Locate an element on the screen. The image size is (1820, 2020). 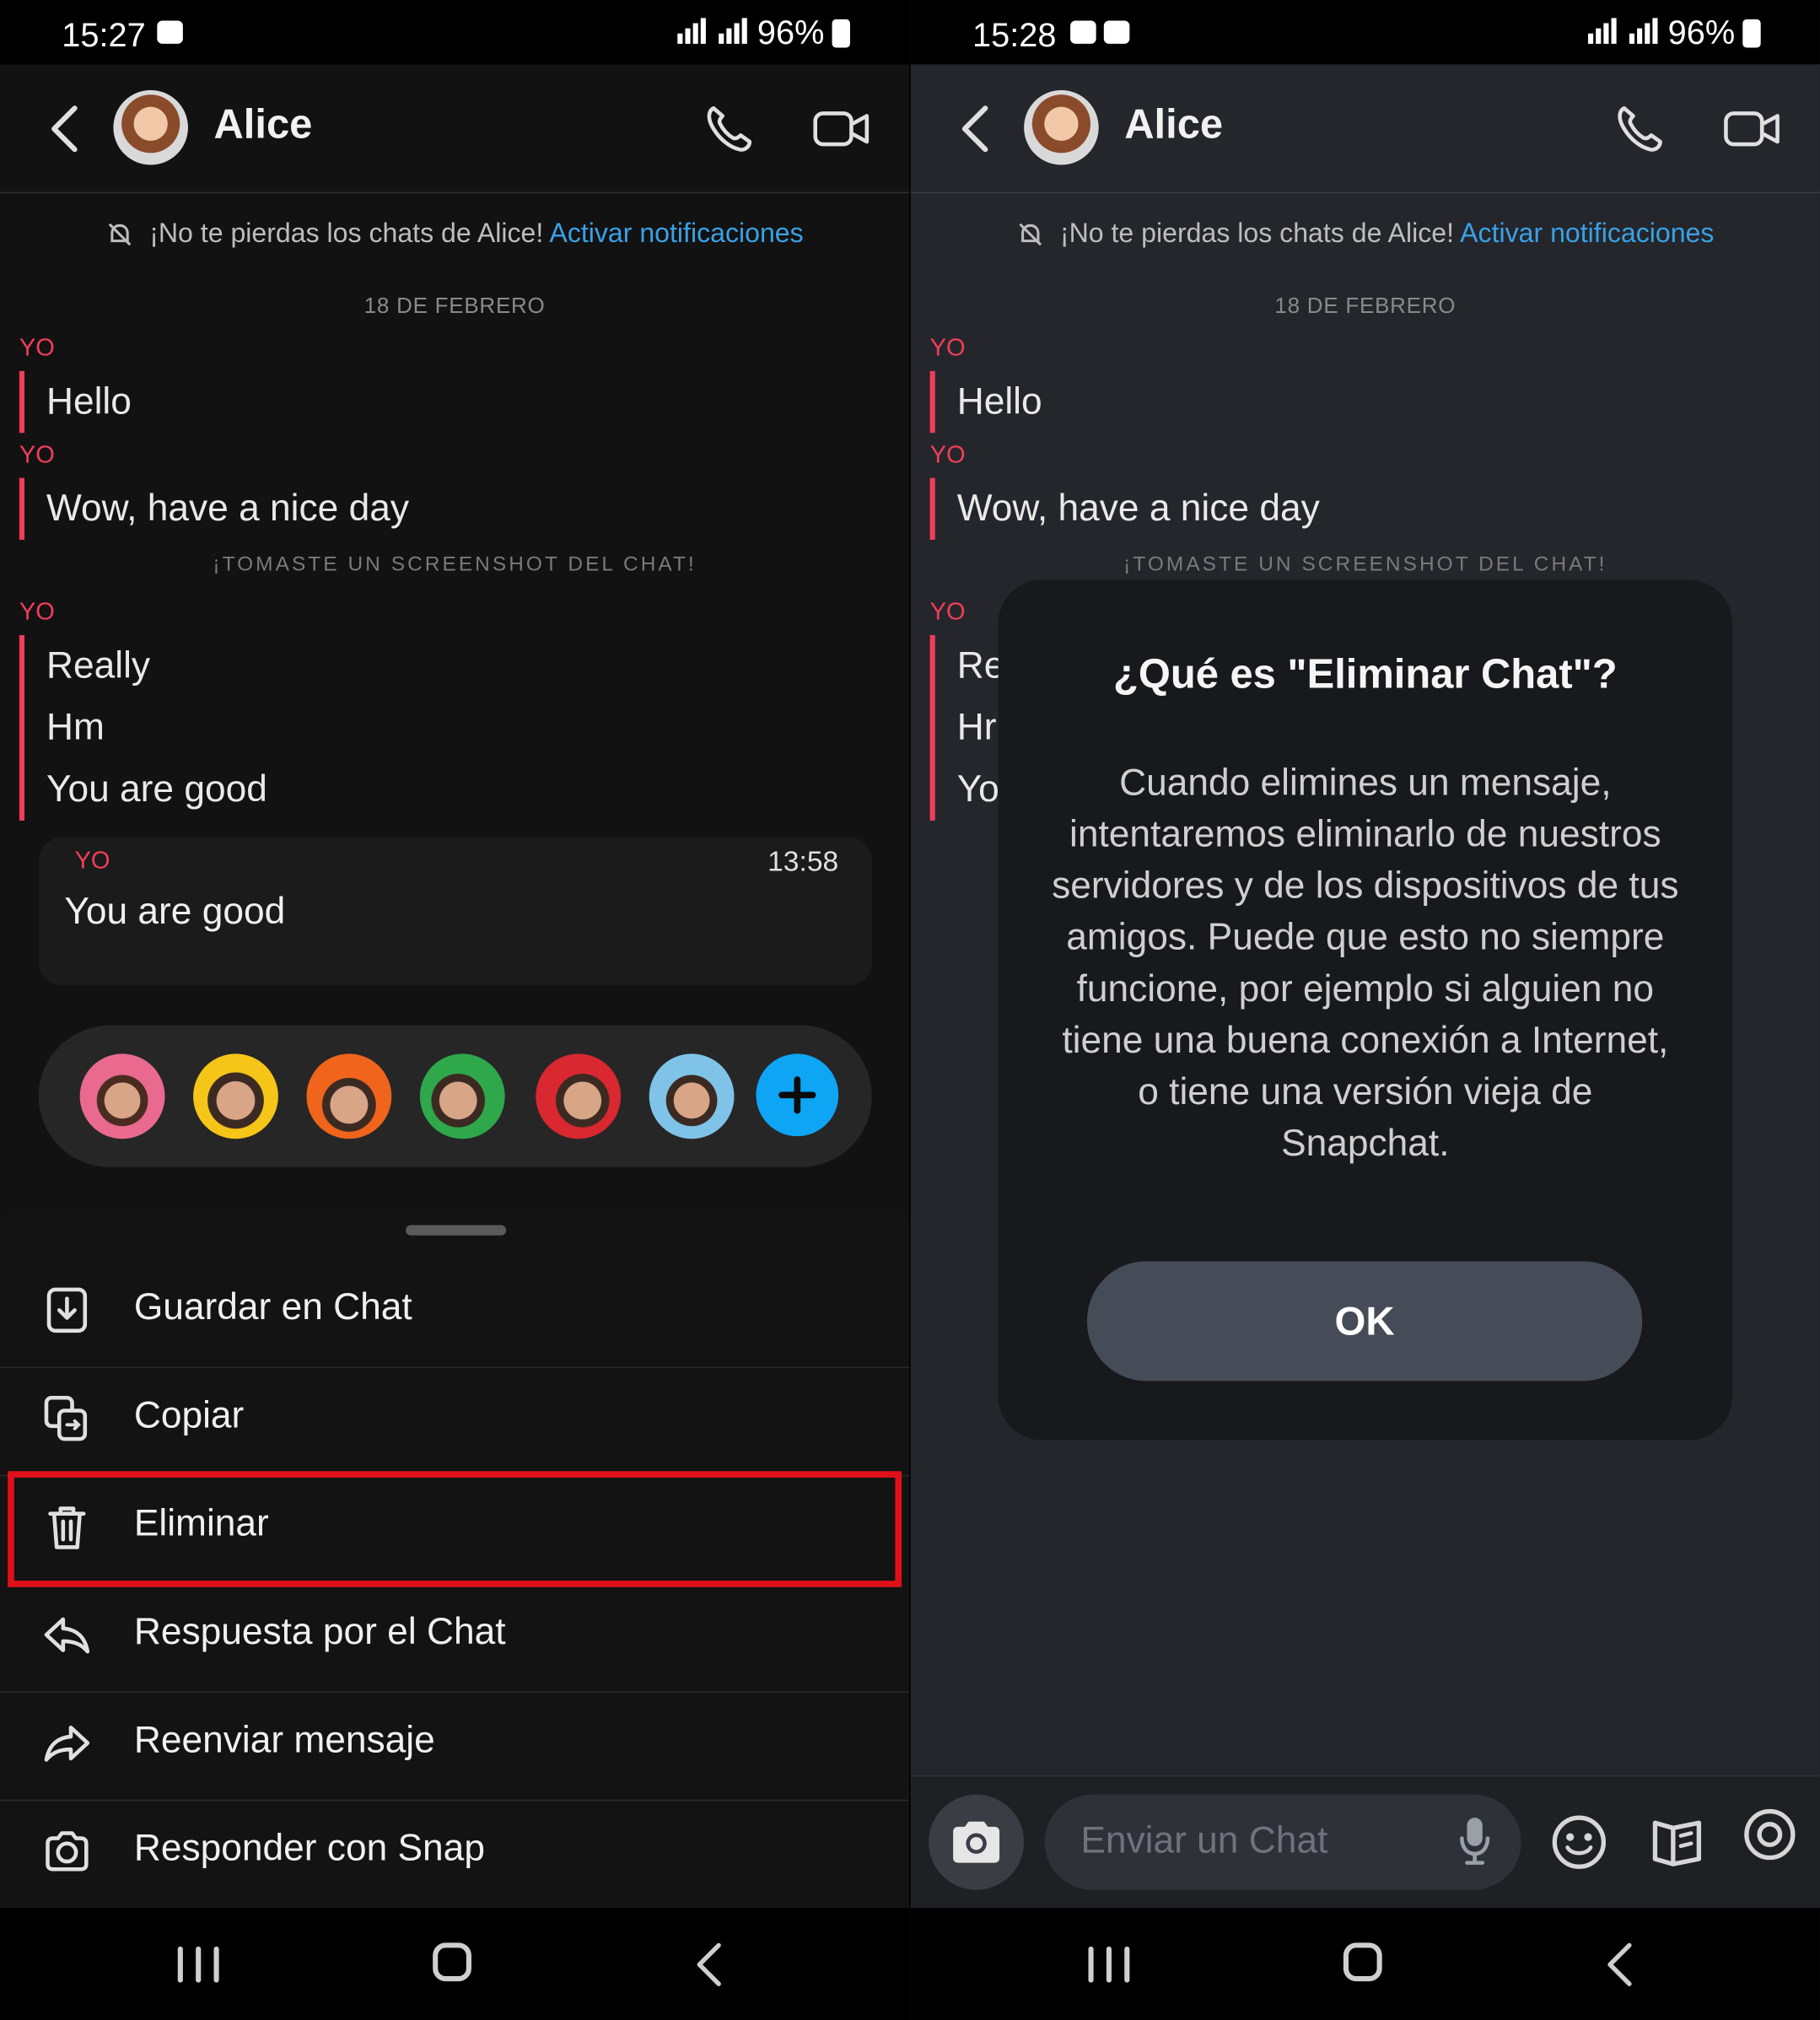
menu-item-save-in-chat: Guardar en Chat is located at coordinates (454, 1312).